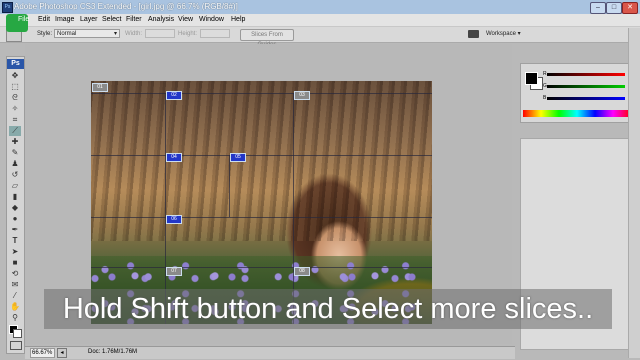  Describe the element at coordinates (15, 307) in the screenshot. I see `hand-tool-icon: ✋` at that location.